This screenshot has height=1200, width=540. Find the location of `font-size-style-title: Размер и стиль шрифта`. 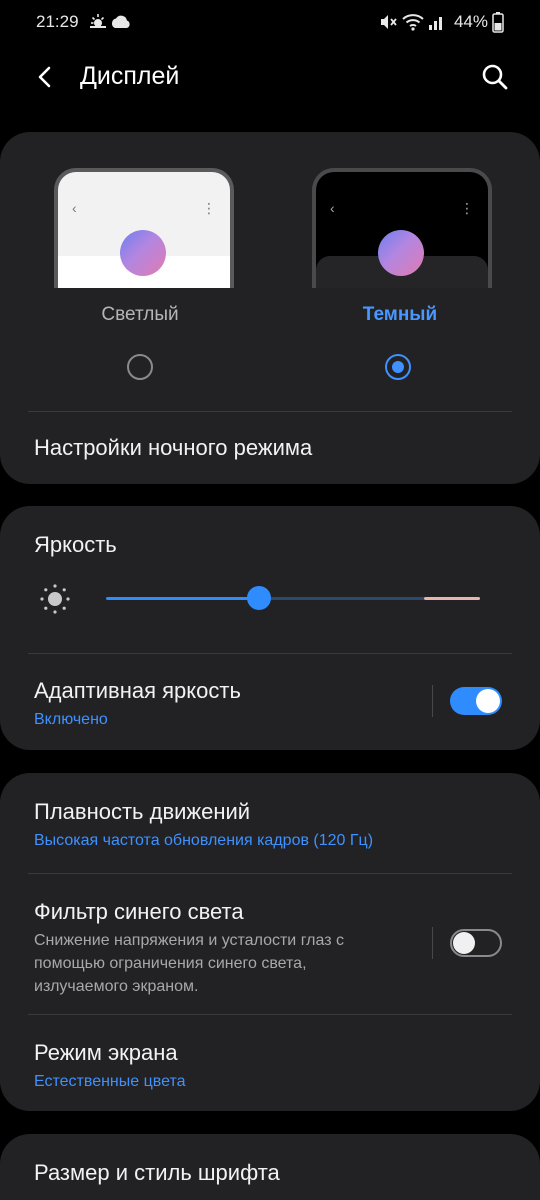

font-size-style-title: Размер и стиль шрифта is located at coordinates (157, 1173).